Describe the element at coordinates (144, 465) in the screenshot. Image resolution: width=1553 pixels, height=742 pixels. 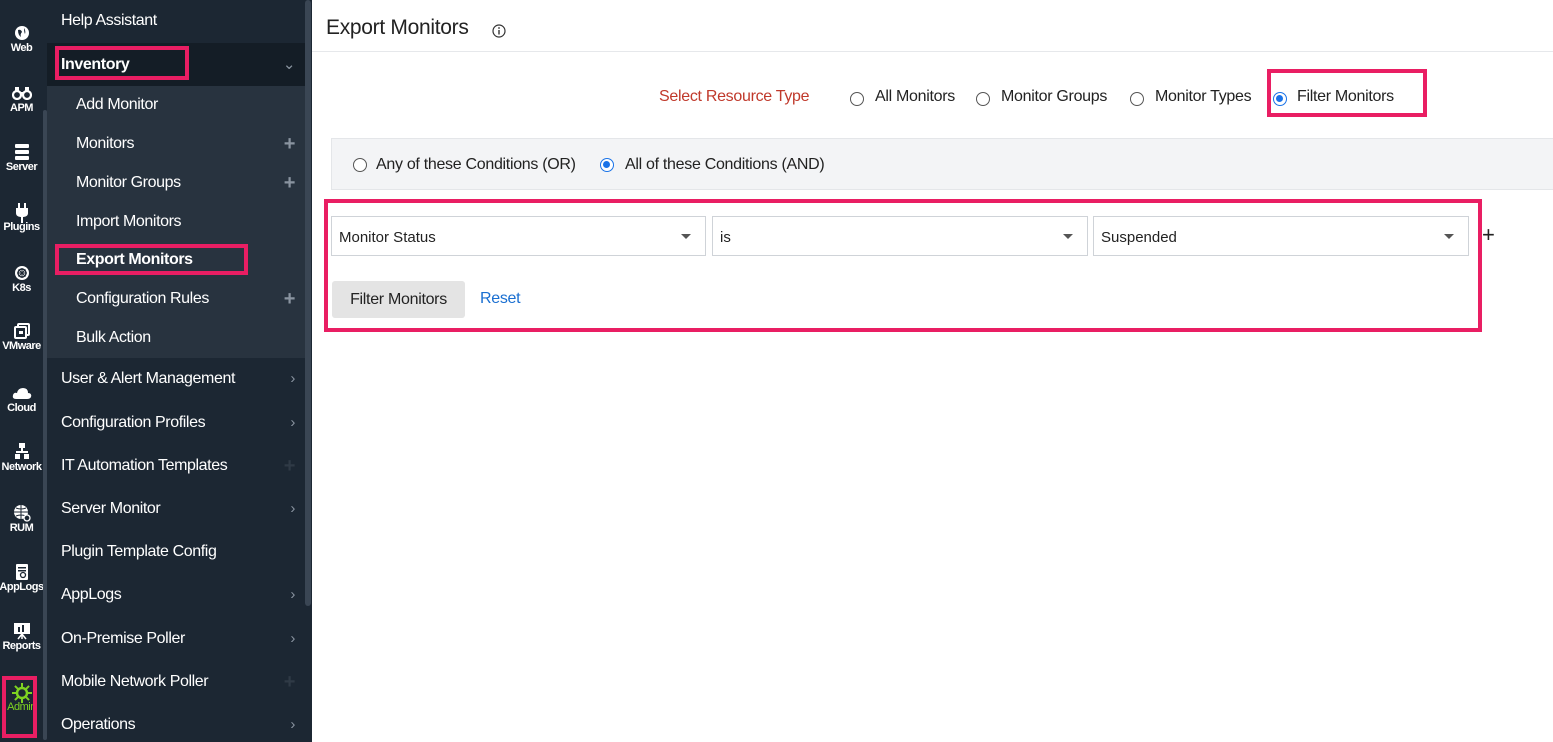
I see `sidebar-item-label: IT Automation Templates` at that location.